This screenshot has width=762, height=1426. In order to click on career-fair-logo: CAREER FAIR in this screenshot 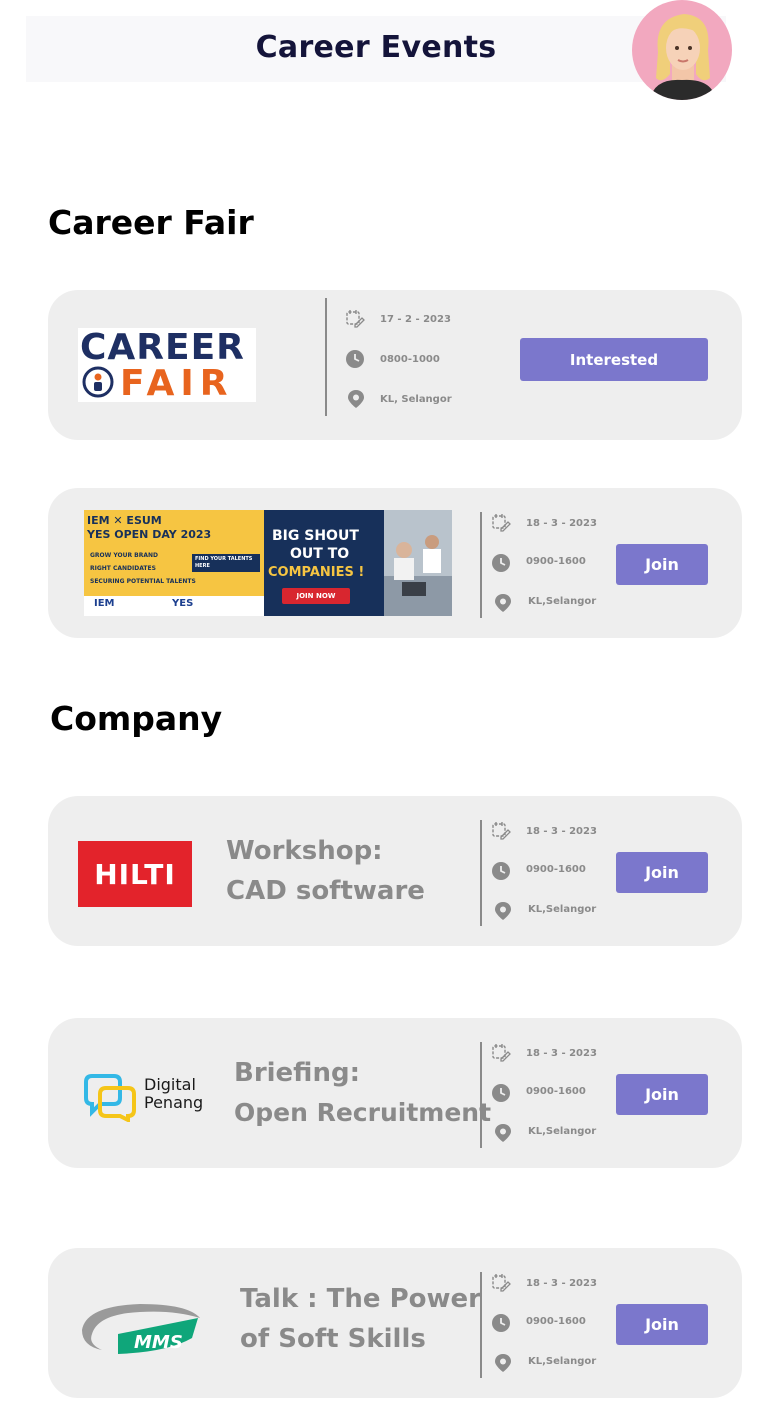, I will do `click(167, 366)`.